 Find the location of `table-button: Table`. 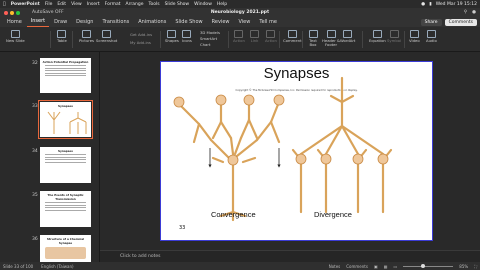

table-button: Table is located at coordinates (62, 36).